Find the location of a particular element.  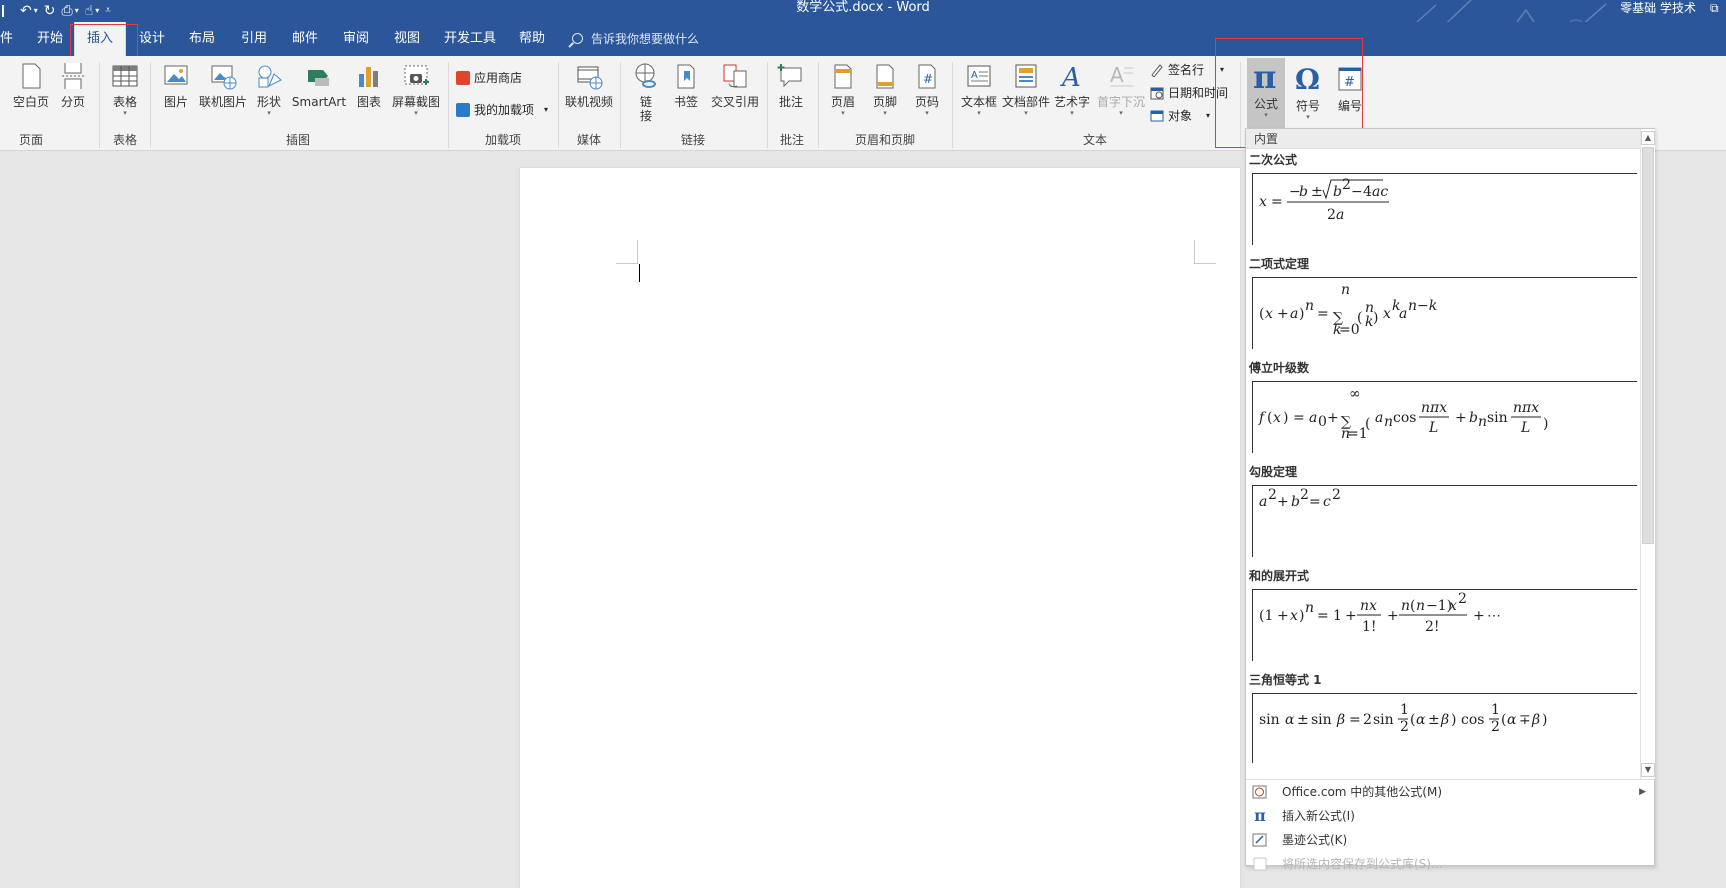

tab-developer: 开发工具 is located at coordinates (470, 39).